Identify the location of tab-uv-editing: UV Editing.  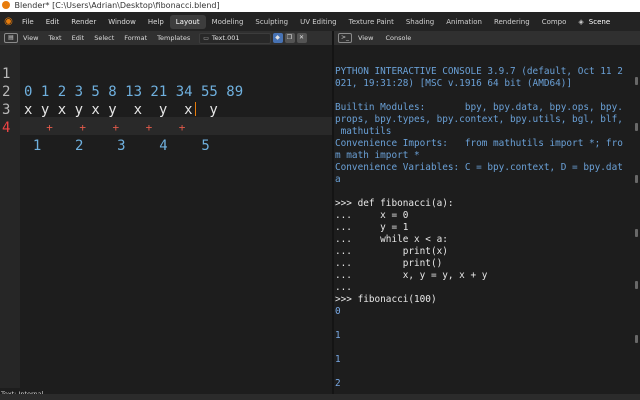
(318, 22).